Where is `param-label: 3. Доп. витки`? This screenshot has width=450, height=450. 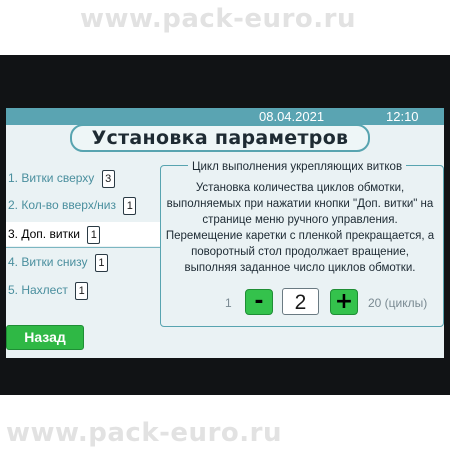
param-label: 3. Доп. витки is located at coordinates (44, 234).